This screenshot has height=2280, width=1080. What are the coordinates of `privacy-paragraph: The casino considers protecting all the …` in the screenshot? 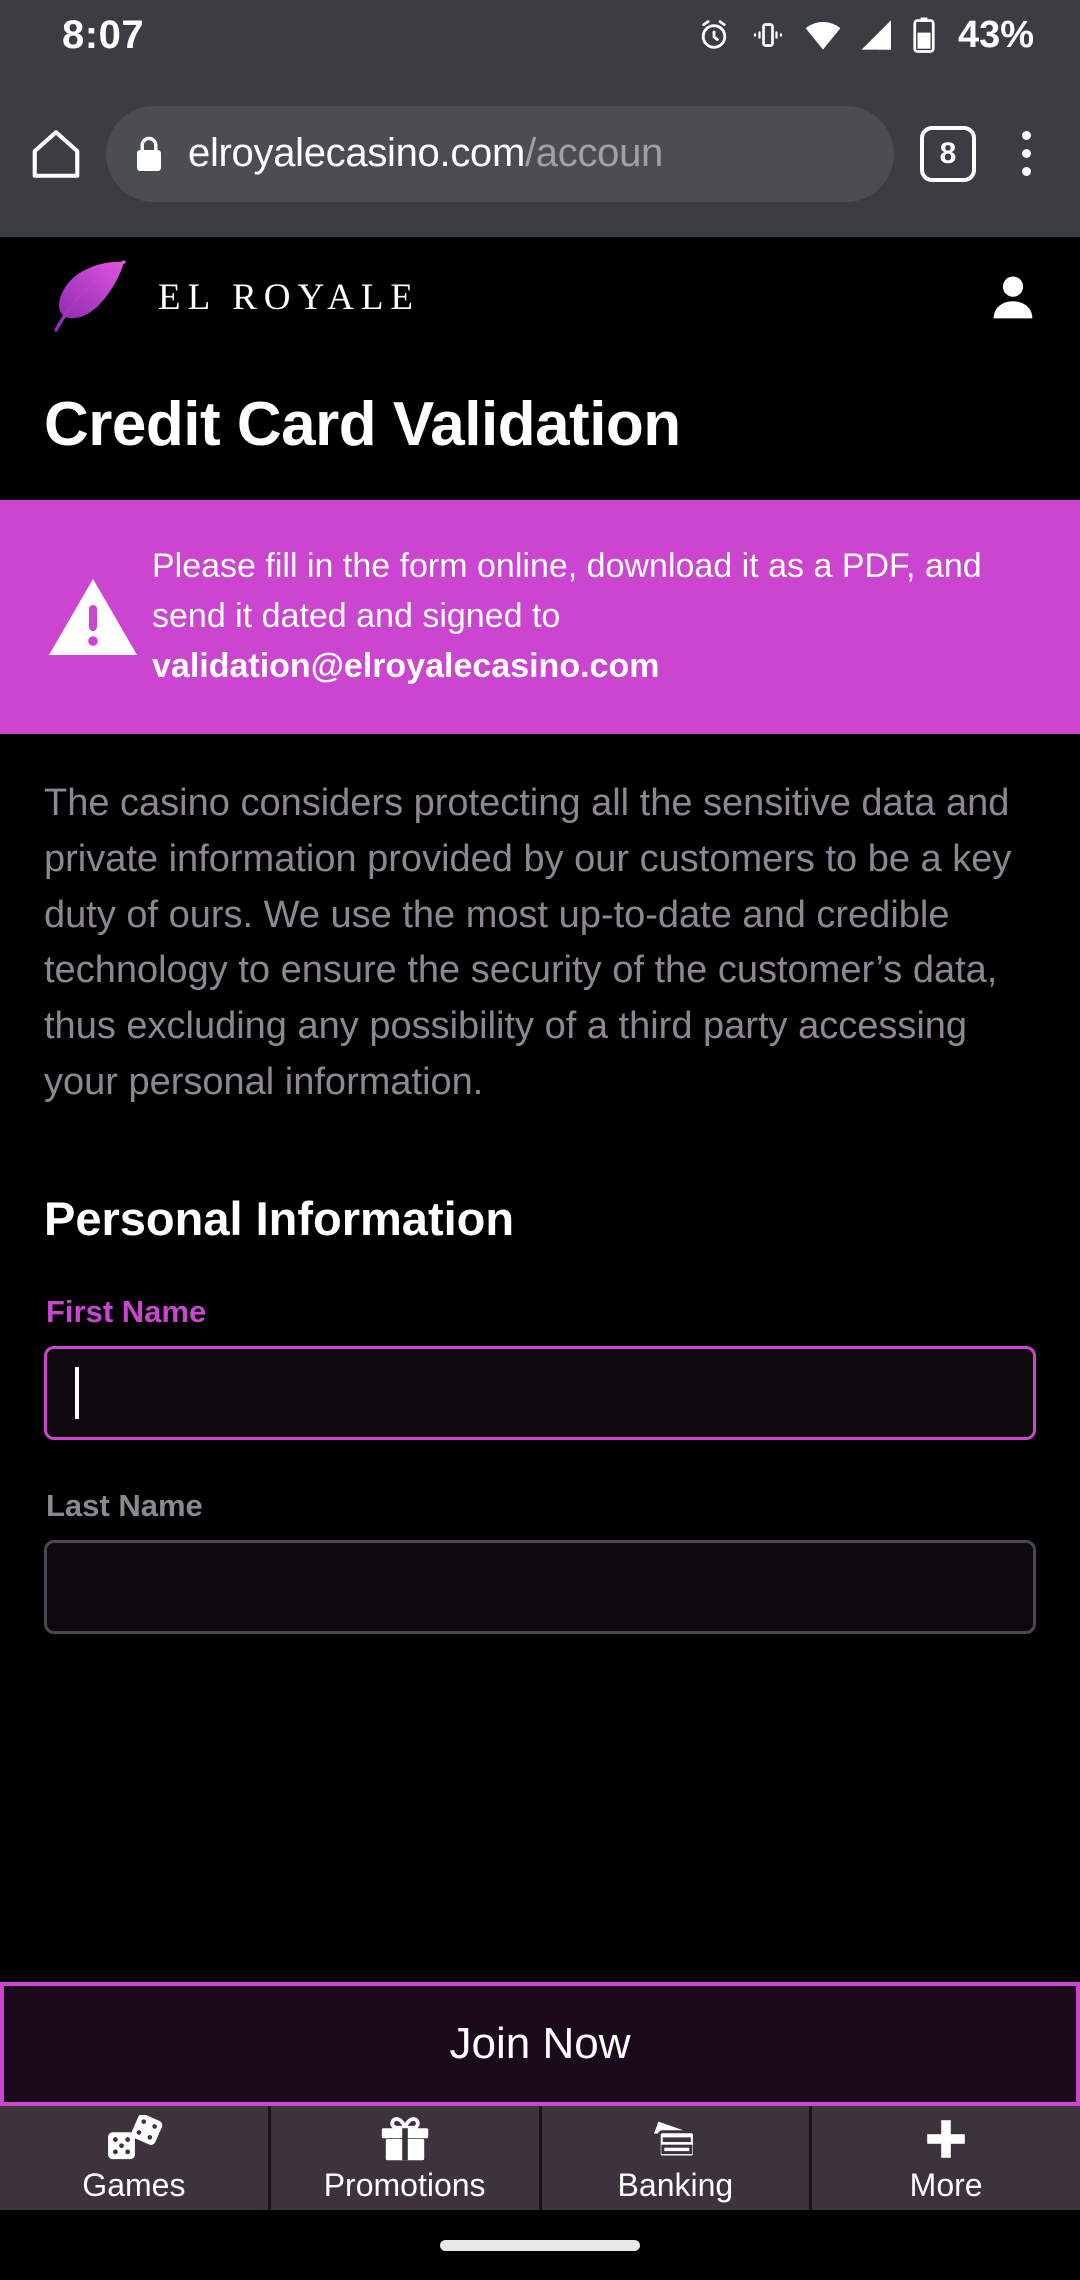 It's located at (528, 942).